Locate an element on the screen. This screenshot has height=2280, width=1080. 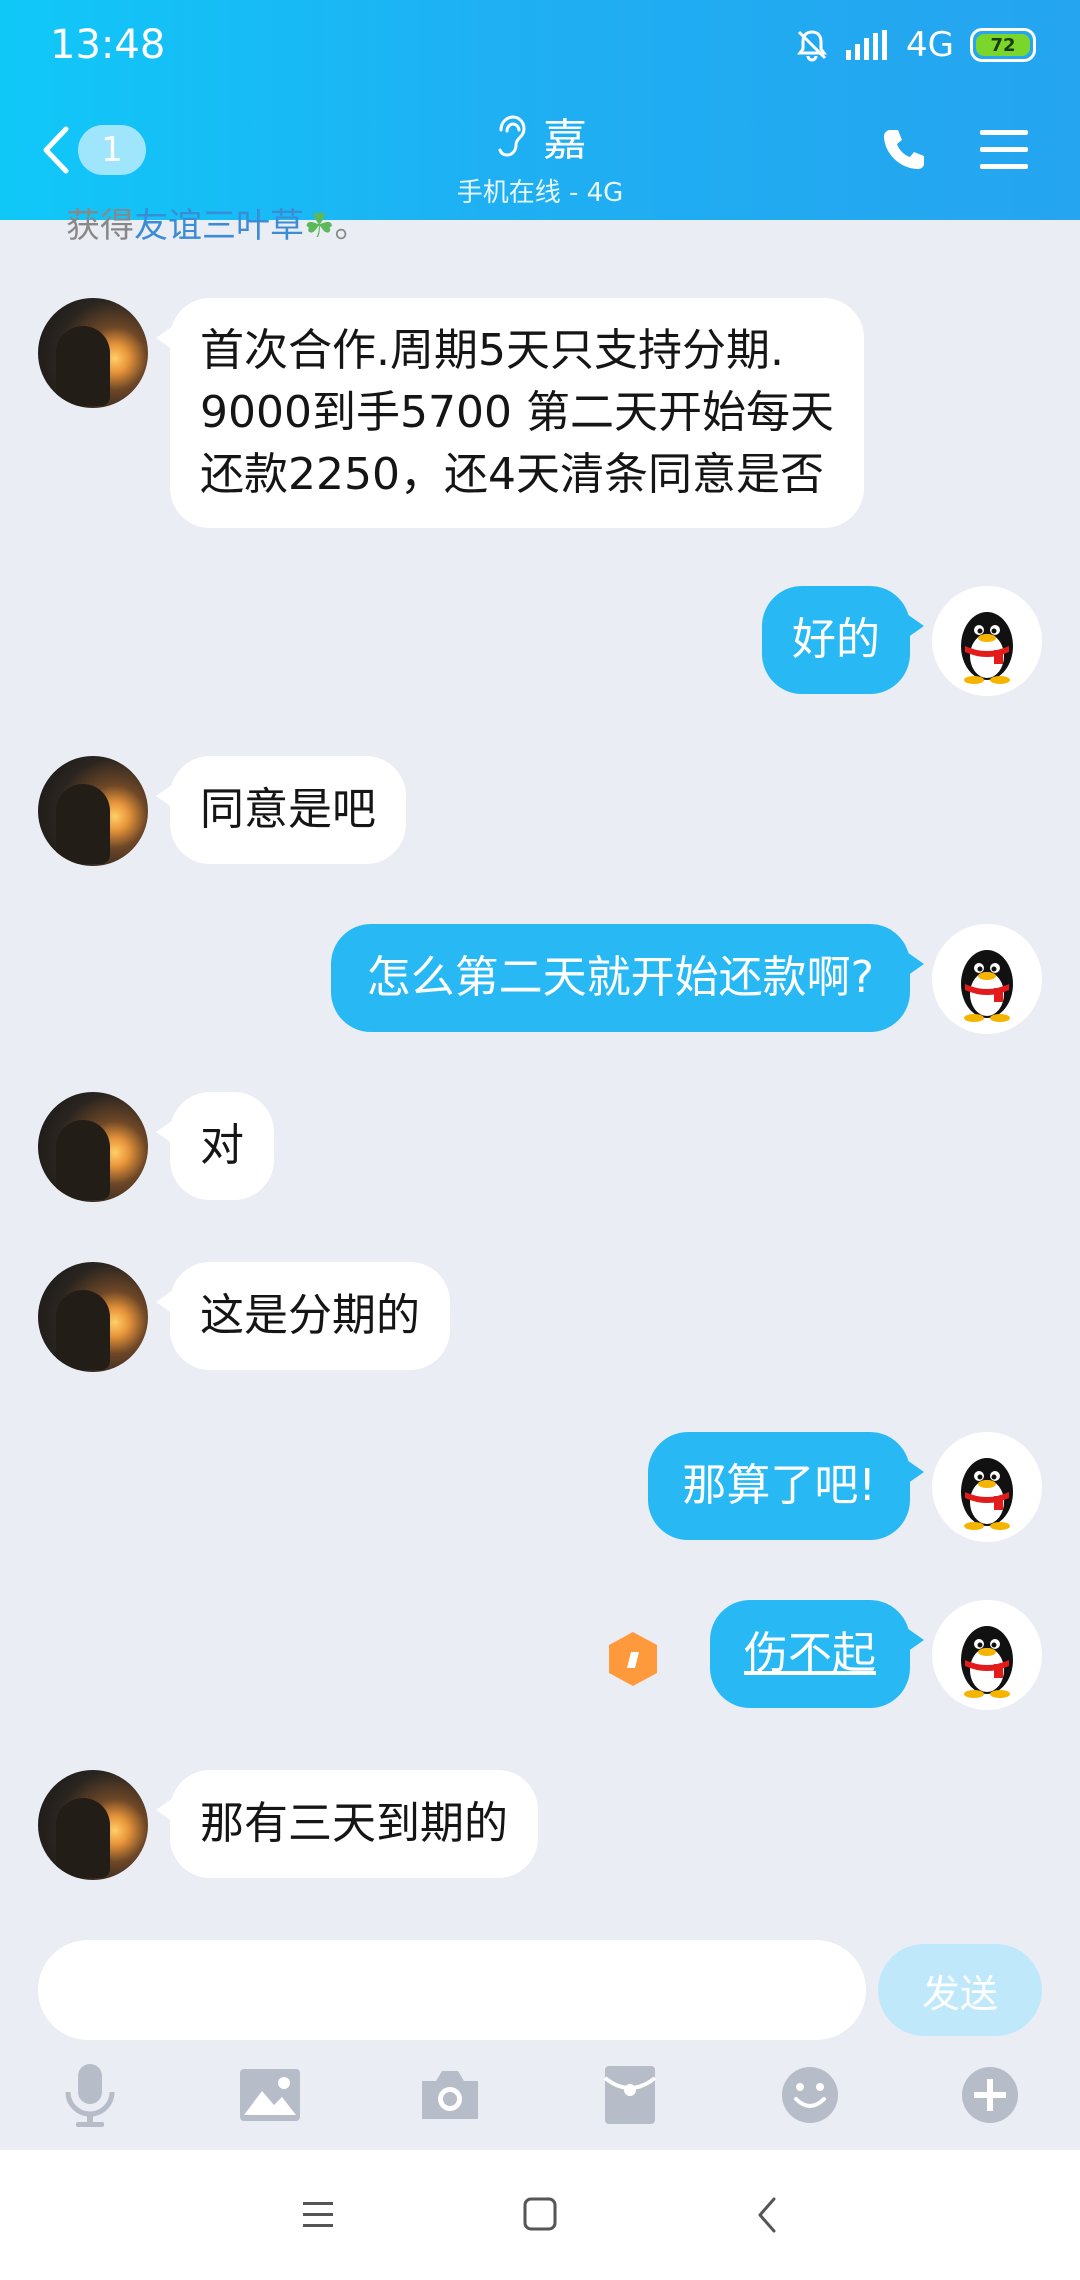
red-packet-button is located at coordinates (630, 2095).